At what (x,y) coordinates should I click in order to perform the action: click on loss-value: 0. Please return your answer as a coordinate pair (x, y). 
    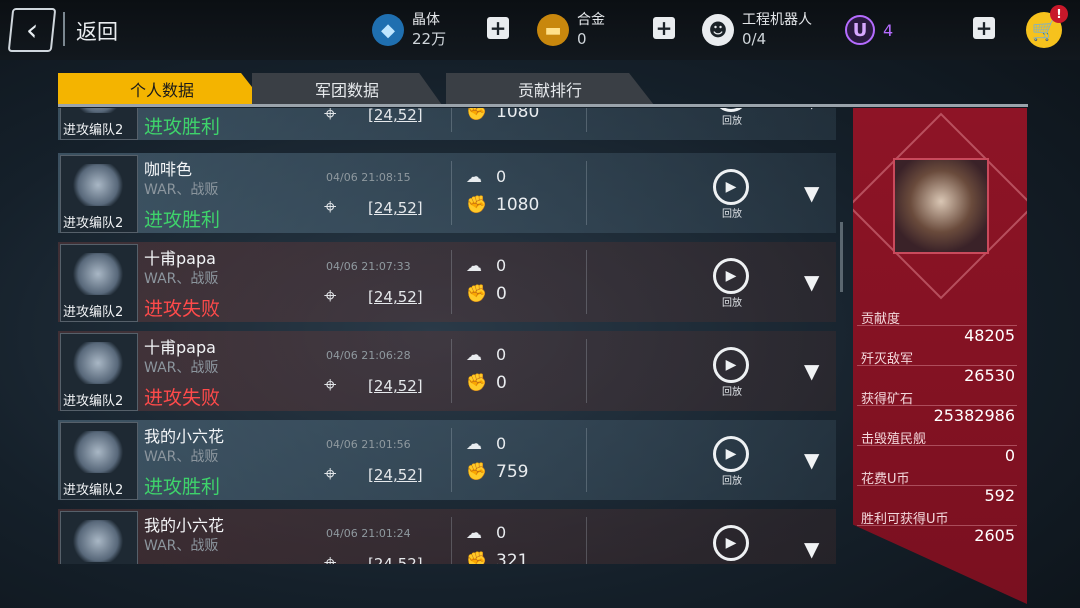
    Looking at the image, I should click on (501, 354).